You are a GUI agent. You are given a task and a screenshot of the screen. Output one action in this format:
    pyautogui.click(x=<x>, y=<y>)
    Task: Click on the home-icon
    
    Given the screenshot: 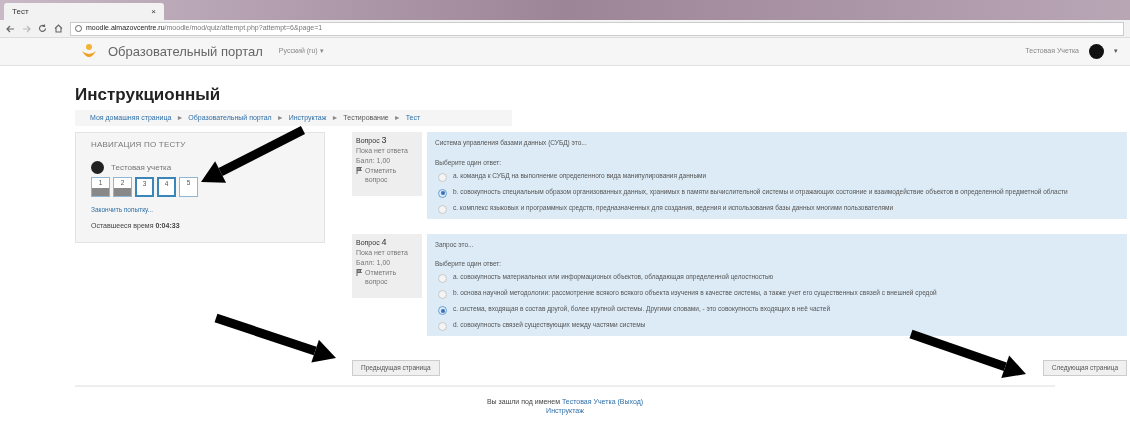 What is the action you would take?
    pyautogui.click(x=58, y=28)
    